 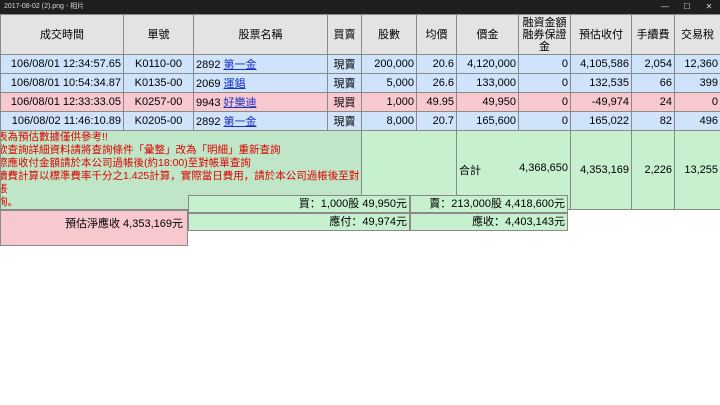 I want to click on cell-side: 現買, so click(x=344, y=102).